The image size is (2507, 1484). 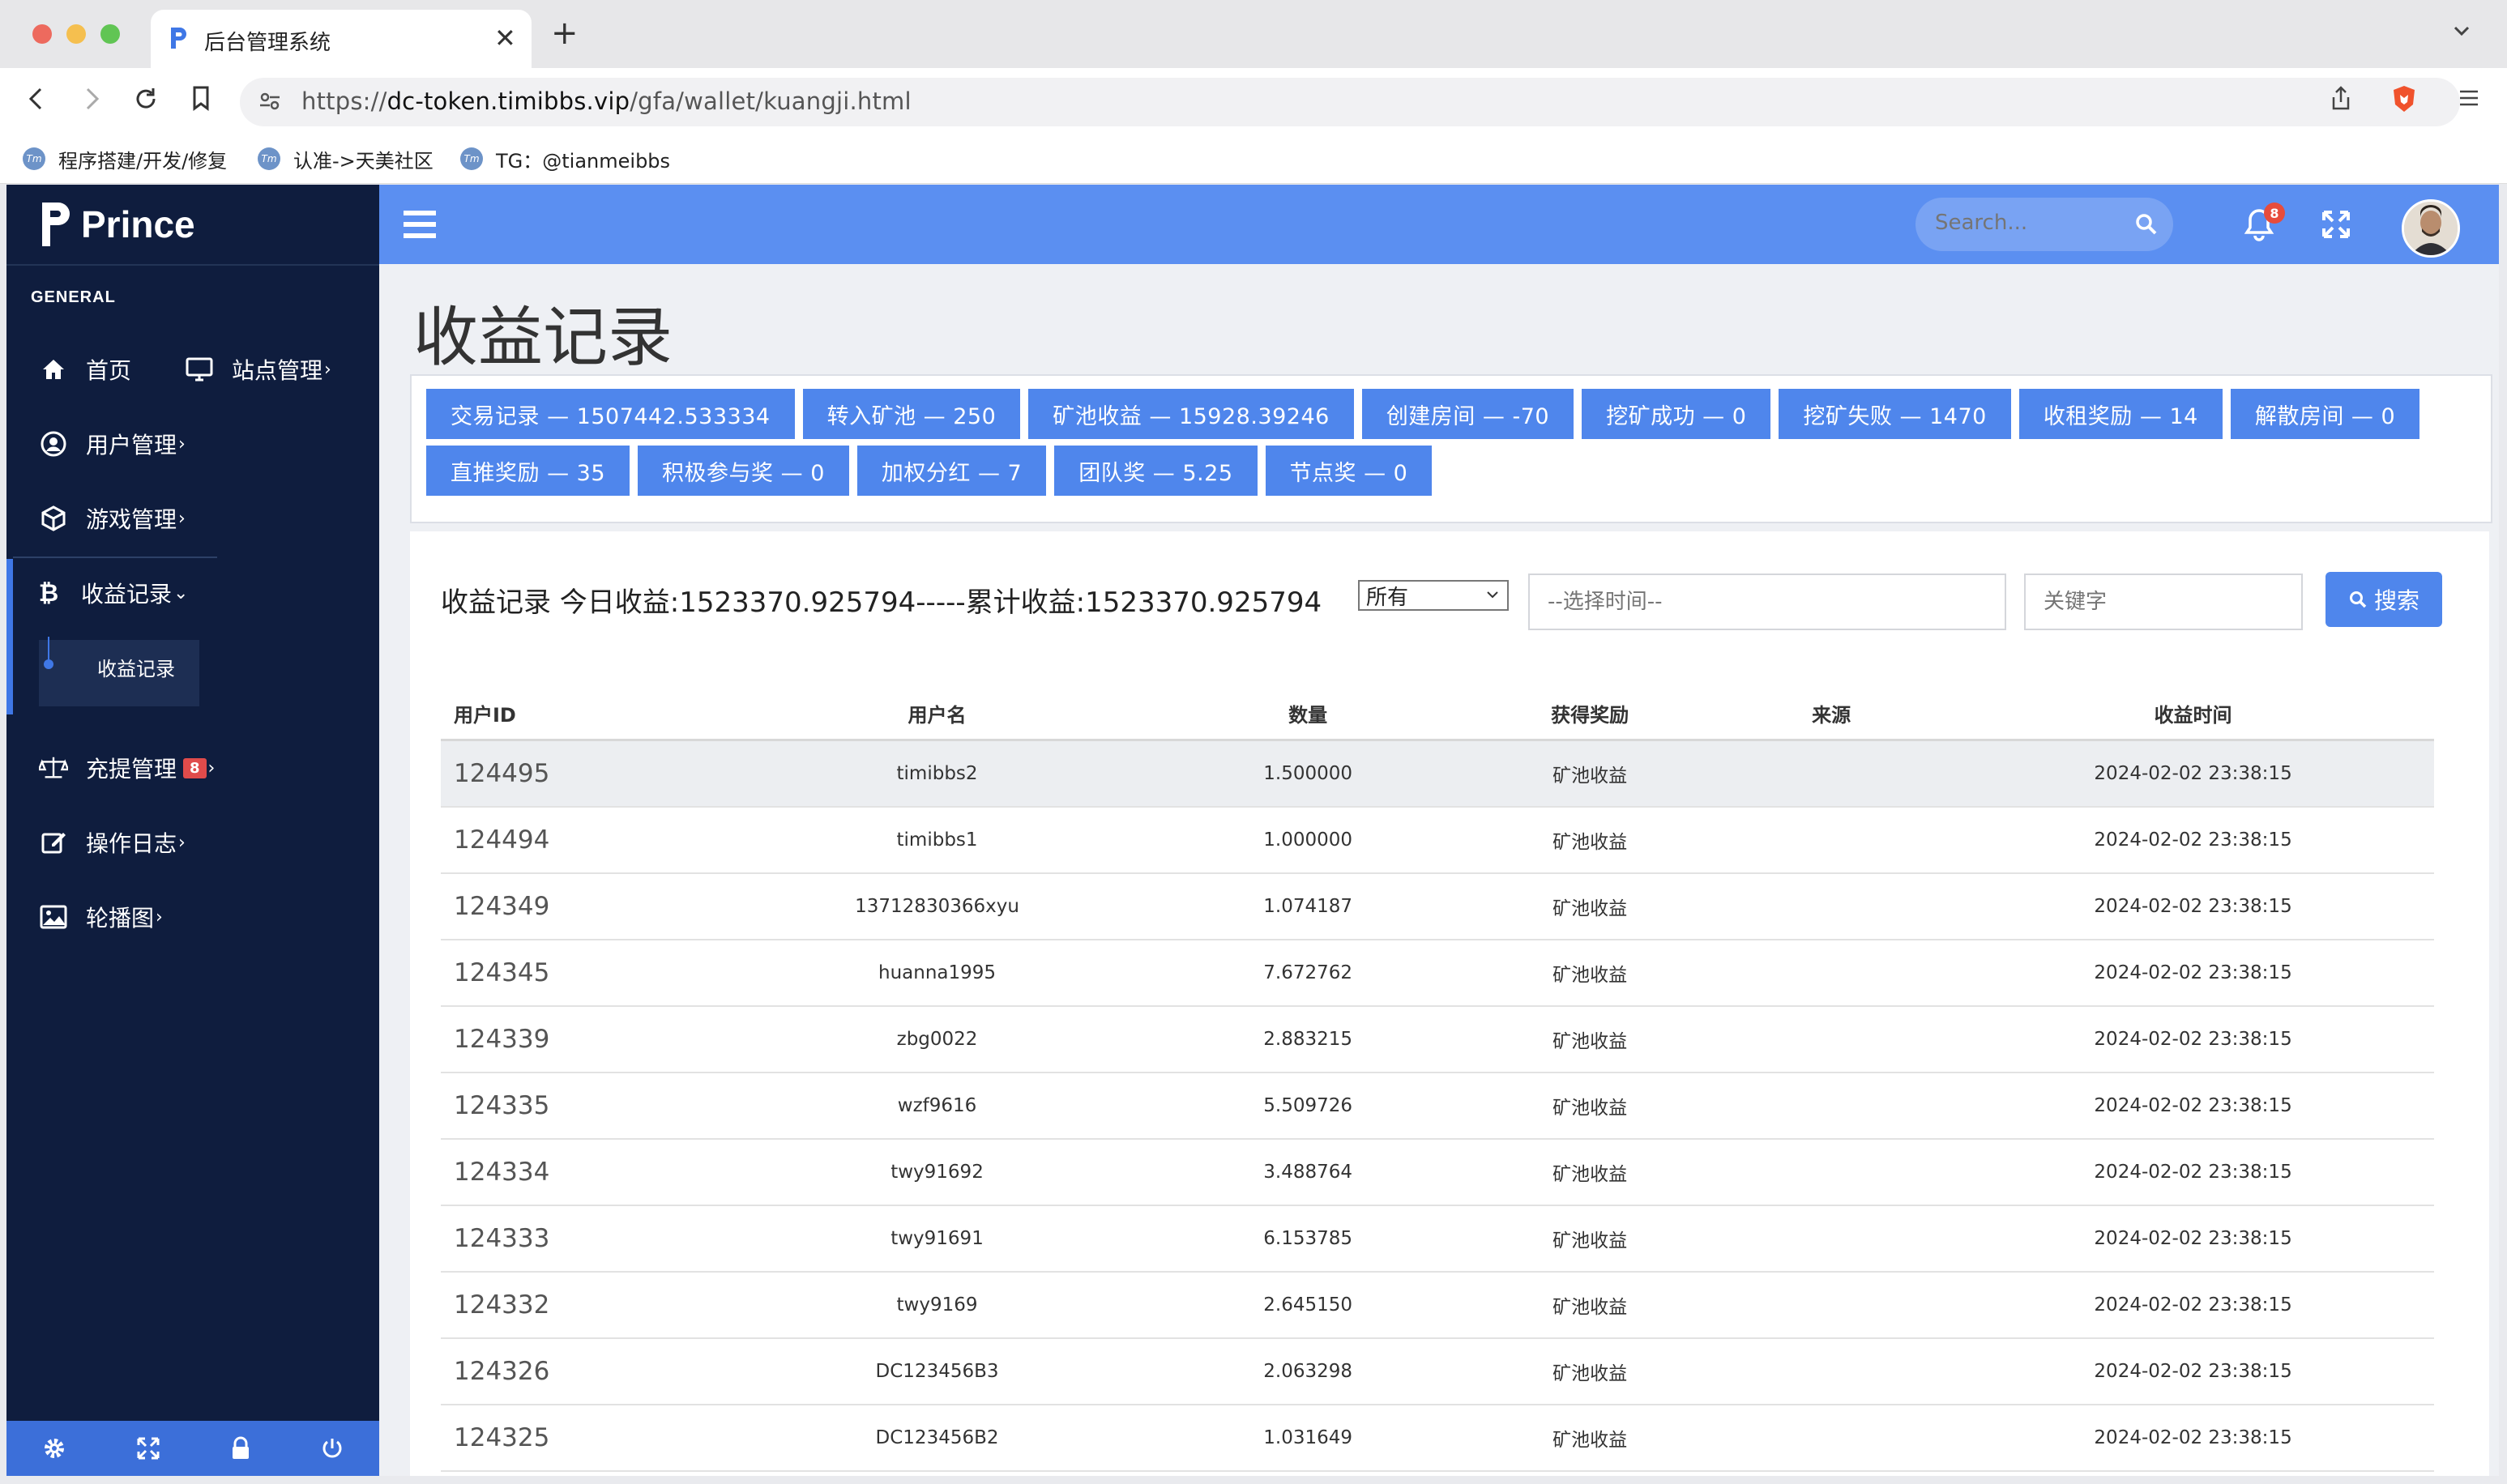 I want to click on column-header: 获得奖励, so click(x=1590, y=714).